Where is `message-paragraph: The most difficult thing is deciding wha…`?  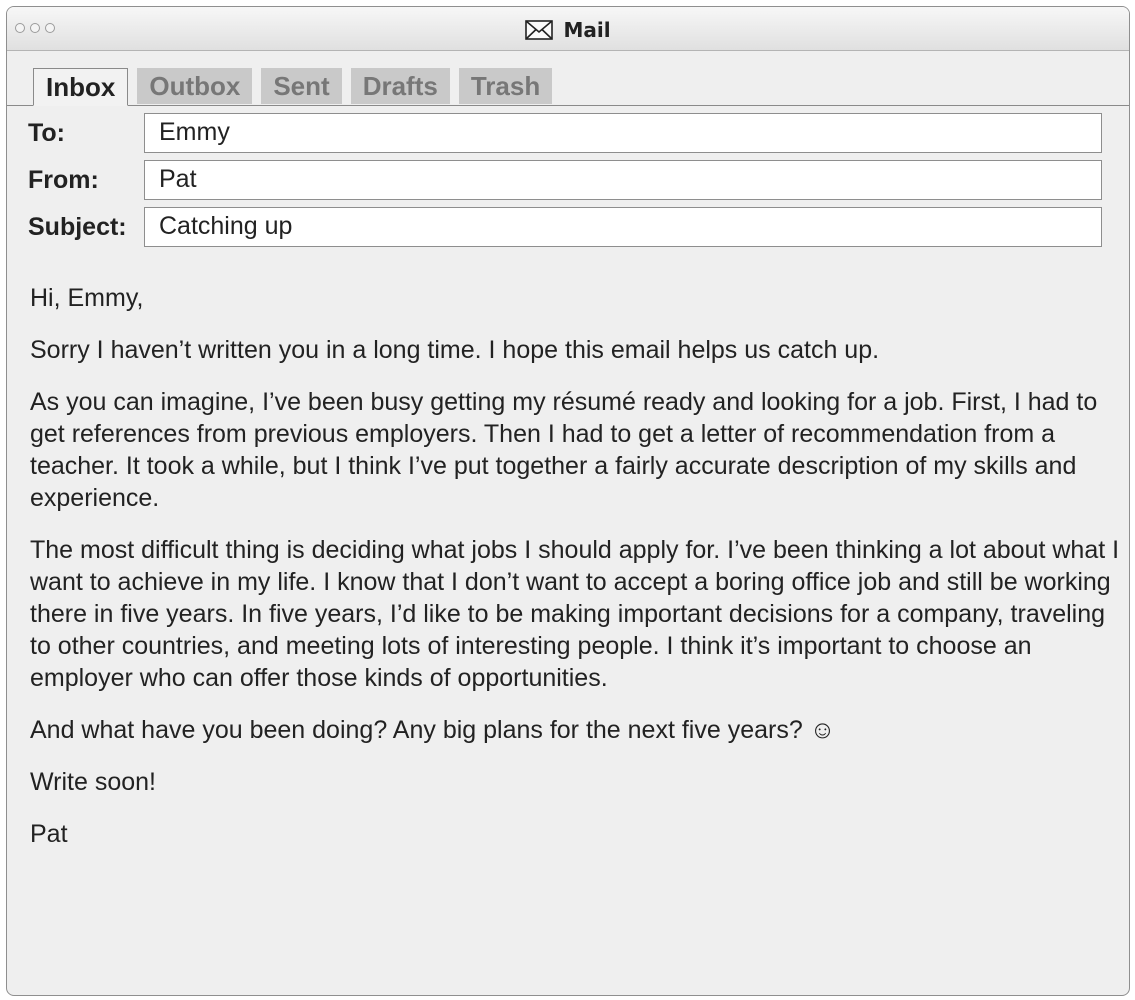
message-paragraph: The most difficult thing is deciding wha… is located at coordinates (575, 614).